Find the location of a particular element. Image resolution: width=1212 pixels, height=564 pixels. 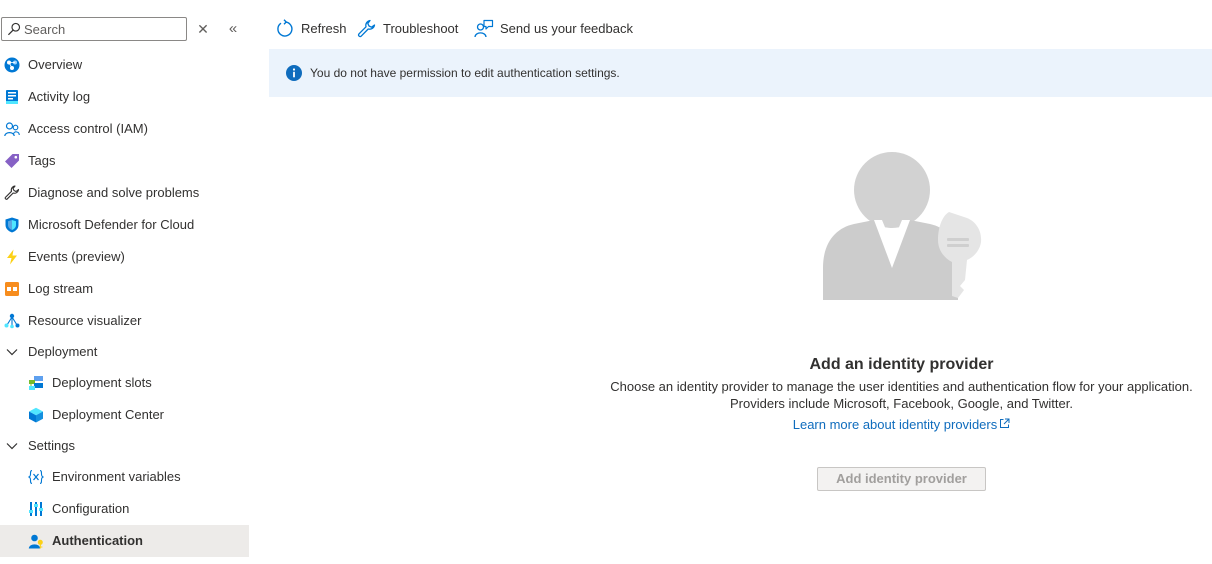

search-box is located at coordinates (94, 29).